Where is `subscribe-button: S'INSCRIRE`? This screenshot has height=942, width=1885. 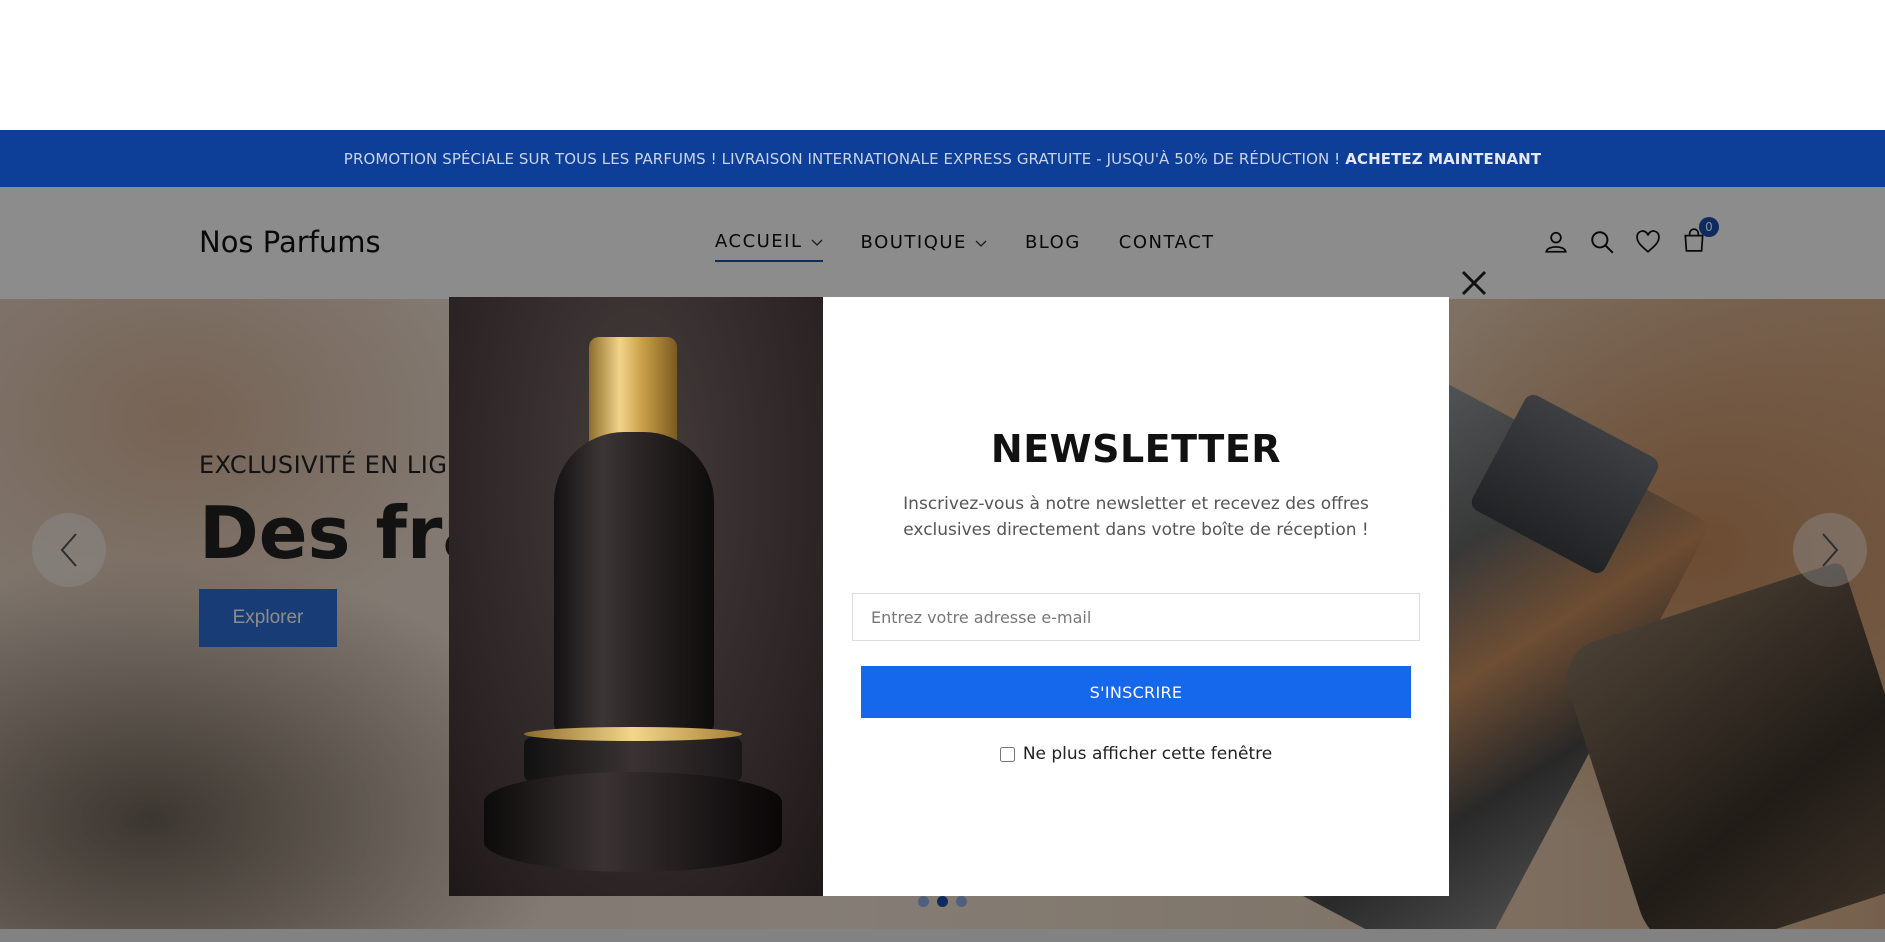
subscribe-button: S'INSCRIRE is located at coordinates (1136, 692).